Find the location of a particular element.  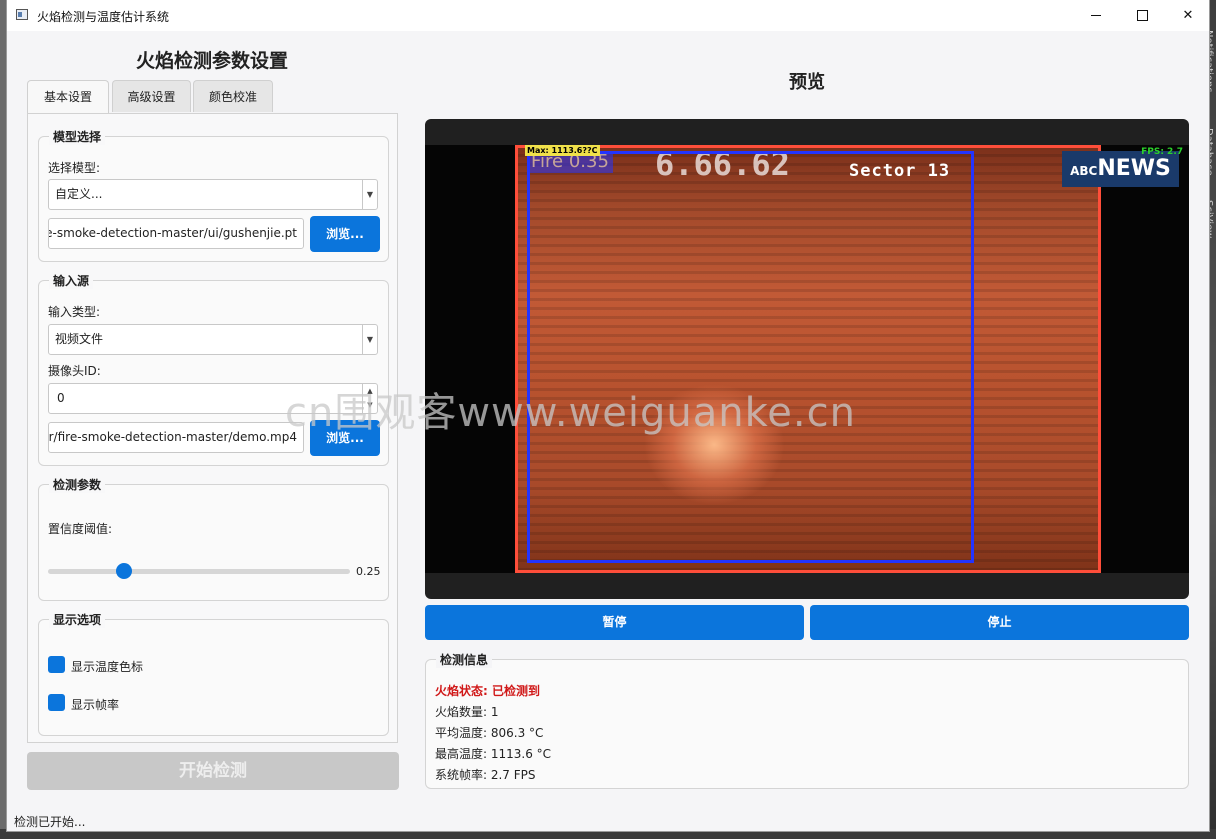

close-button: ✕ is located at coordinates (1188, 15).